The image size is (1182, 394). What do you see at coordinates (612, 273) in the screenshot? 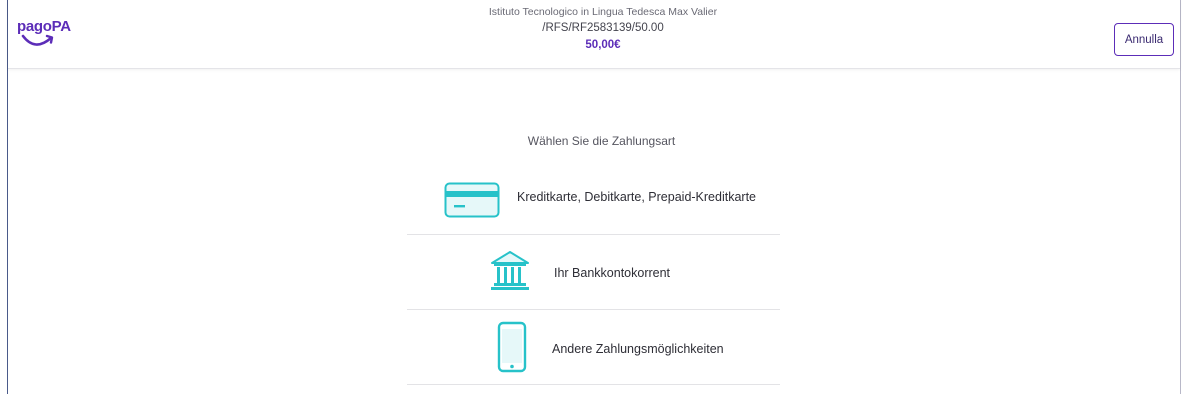
I see `payment-method-label: Ihr Bankkontokorrent` at bounding box center [612, 273].